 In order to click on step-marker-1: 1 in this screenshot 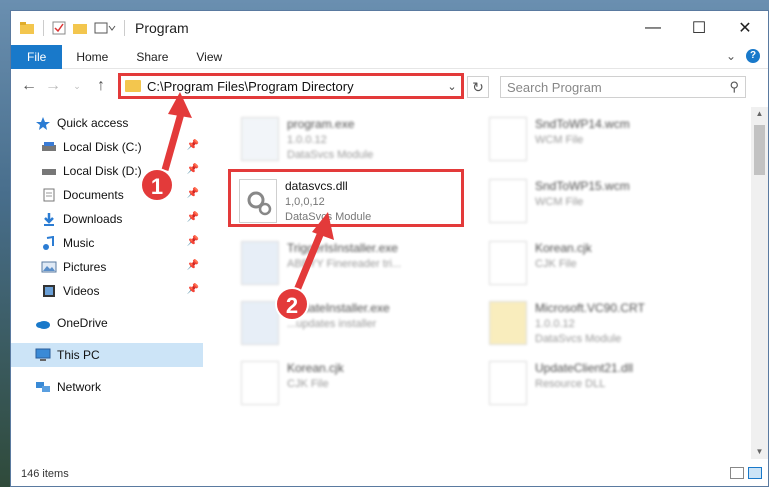, I will do `click(157, 185)`.